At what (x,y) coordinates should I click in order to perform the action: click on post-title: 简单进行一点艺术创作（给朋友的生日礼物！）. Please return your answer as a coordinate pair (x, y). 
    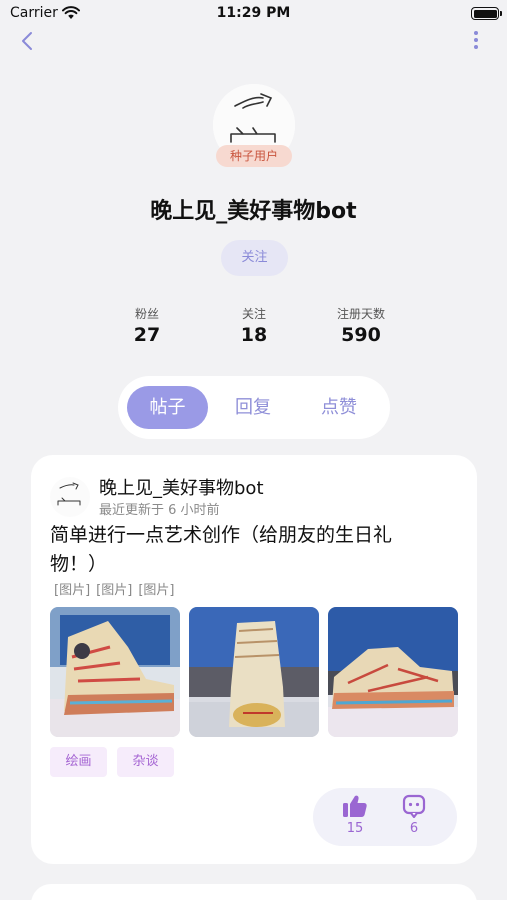
    Looking at the image, I should click on (230, 550).